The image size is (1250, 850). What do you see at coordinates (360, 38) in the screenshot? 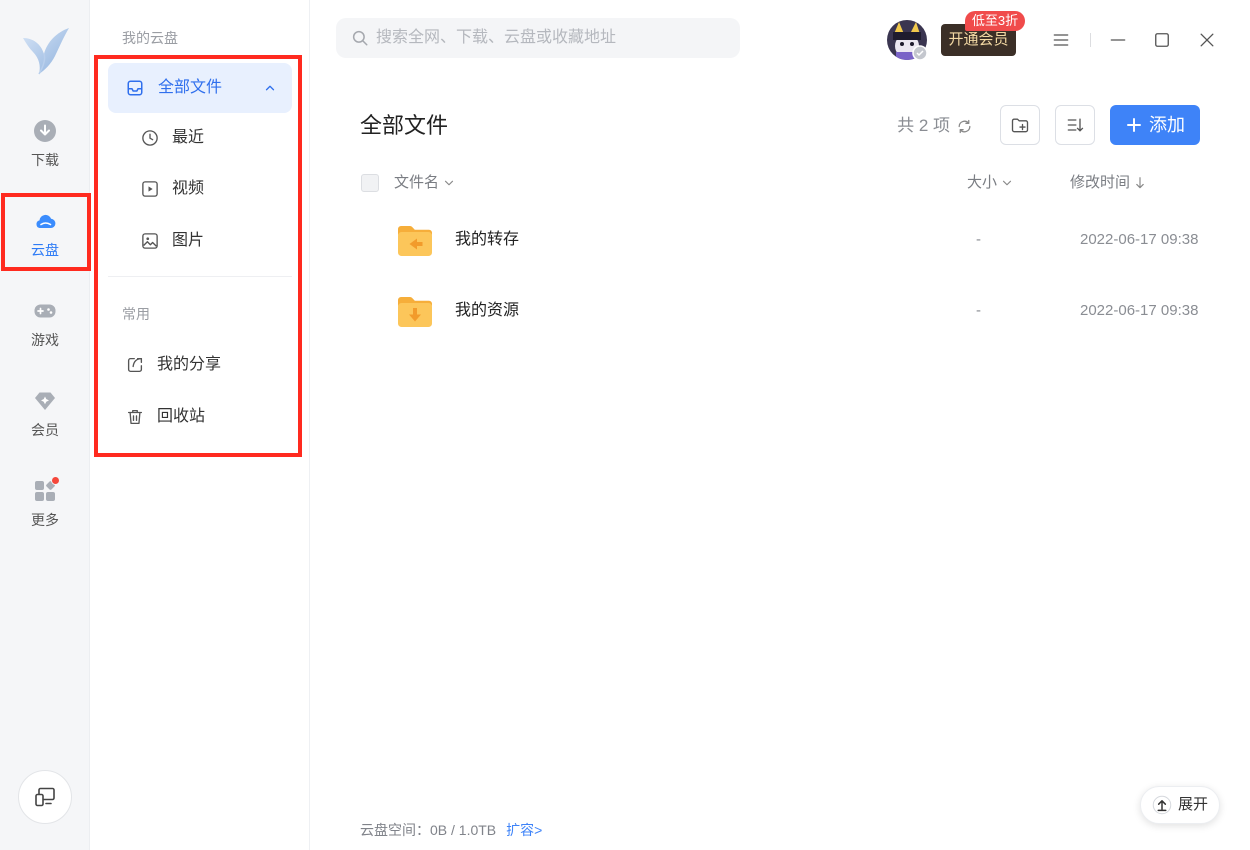
I see `search-icon` at bounding box center [360, 38].